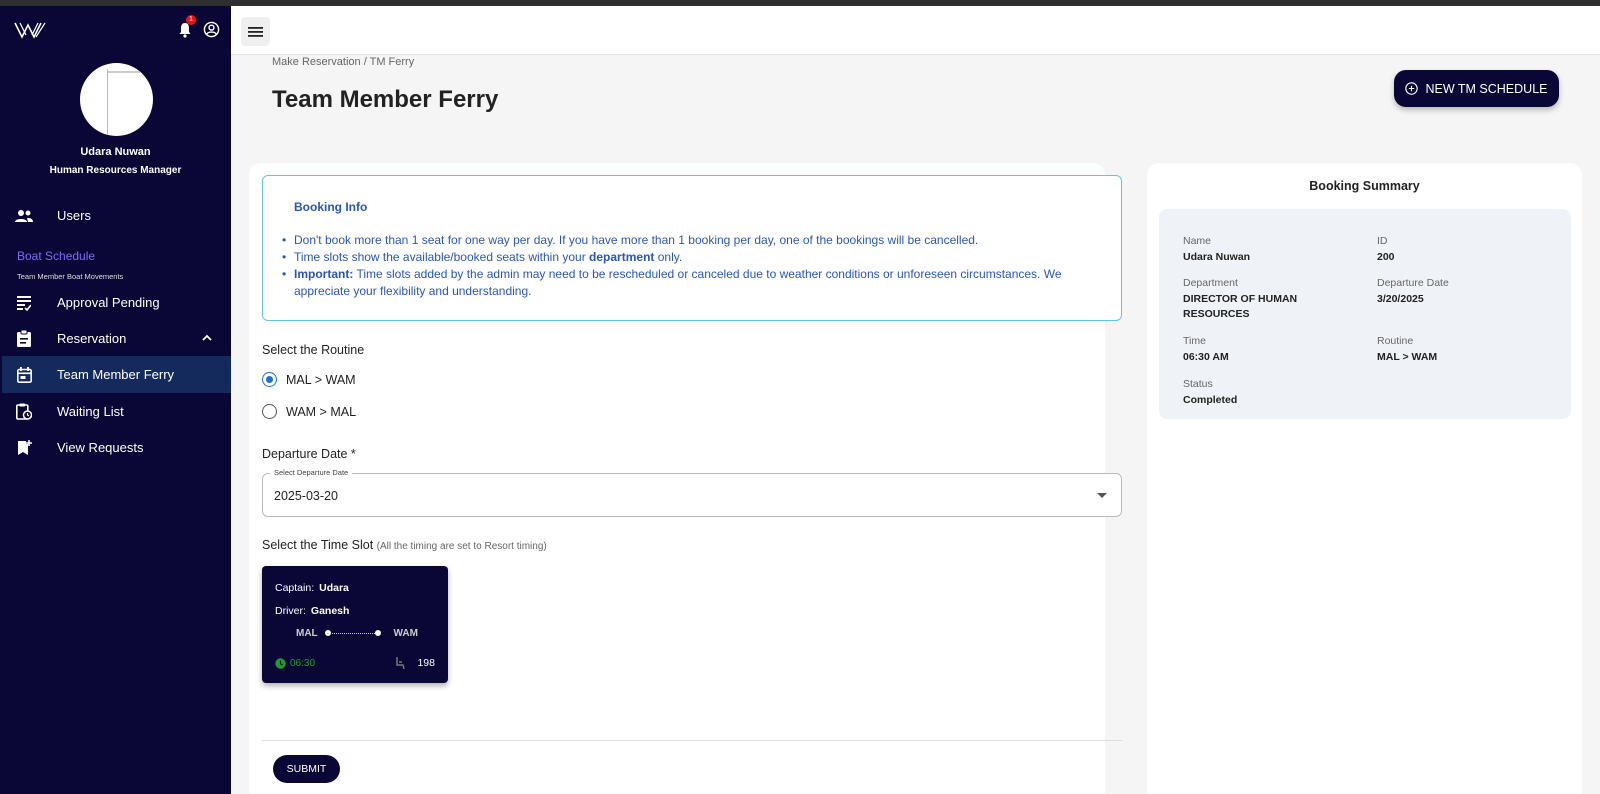 Image resolution: width=1600 pixels, height=794 pixels. What do you see at coordinates (1210, 392) in the screenshot?
I see `summary-status: Status Completed` at bounding box center [1210, 392].